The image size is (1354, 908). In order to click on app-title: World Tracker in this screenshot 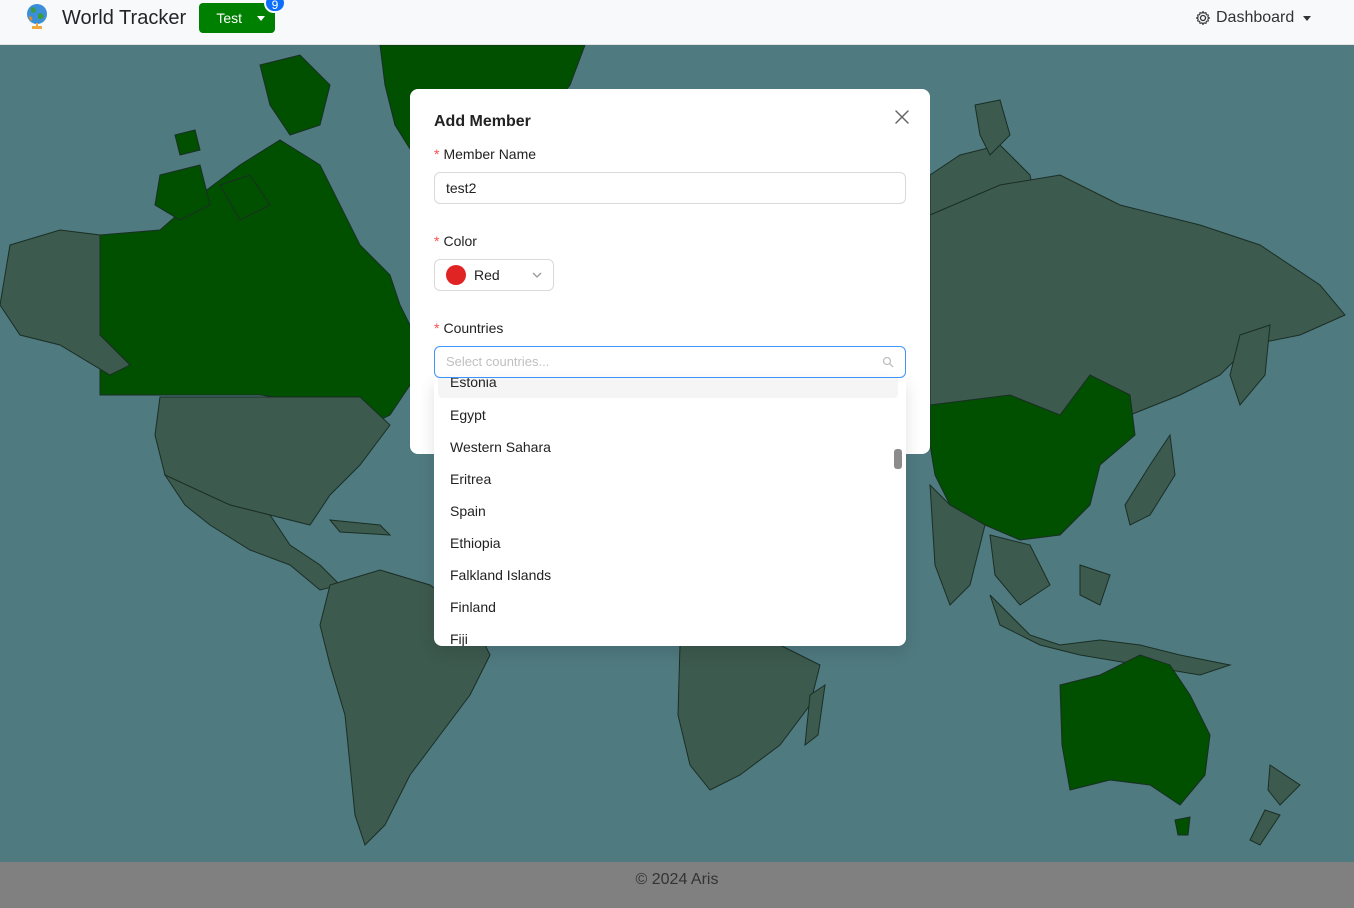, I will do `click(124, 18)`.